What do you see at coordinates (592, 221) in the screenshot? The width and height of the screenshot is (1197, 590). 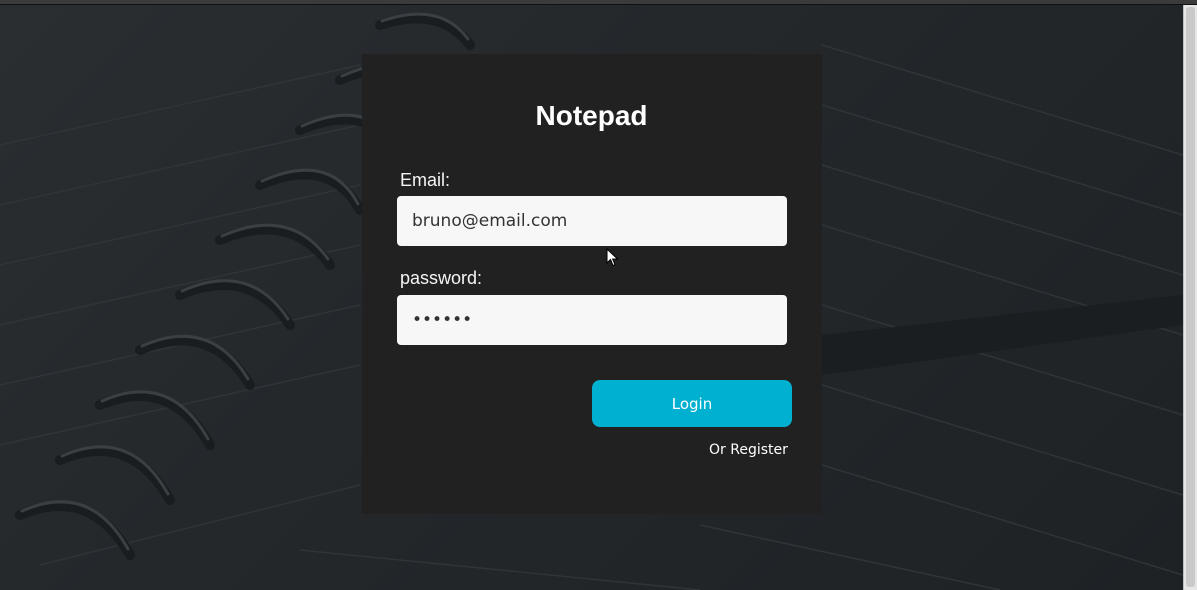 I see `email-field` at bounding box center [592, 221].